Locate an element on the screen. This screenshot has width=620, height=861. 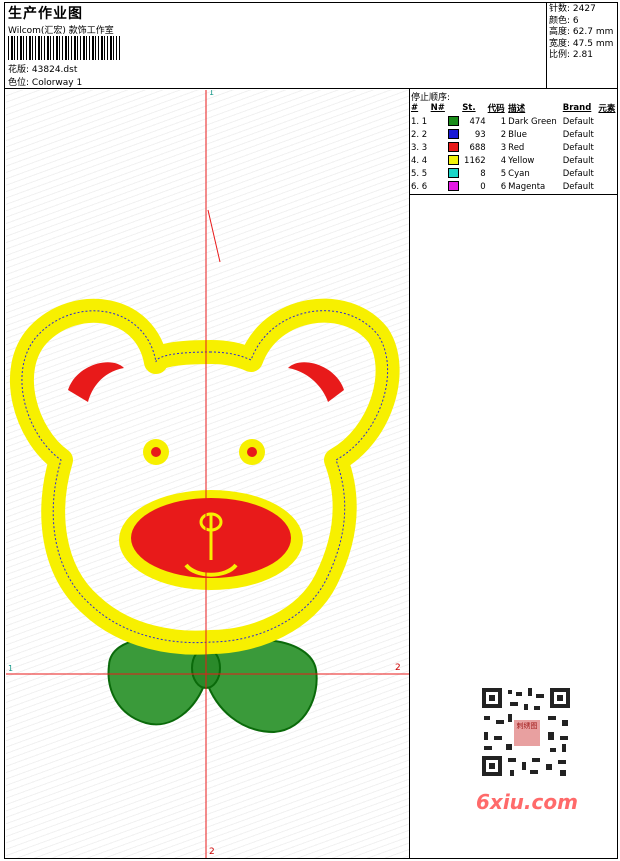
cell-code: 6 is located at coordinates (503, 186).